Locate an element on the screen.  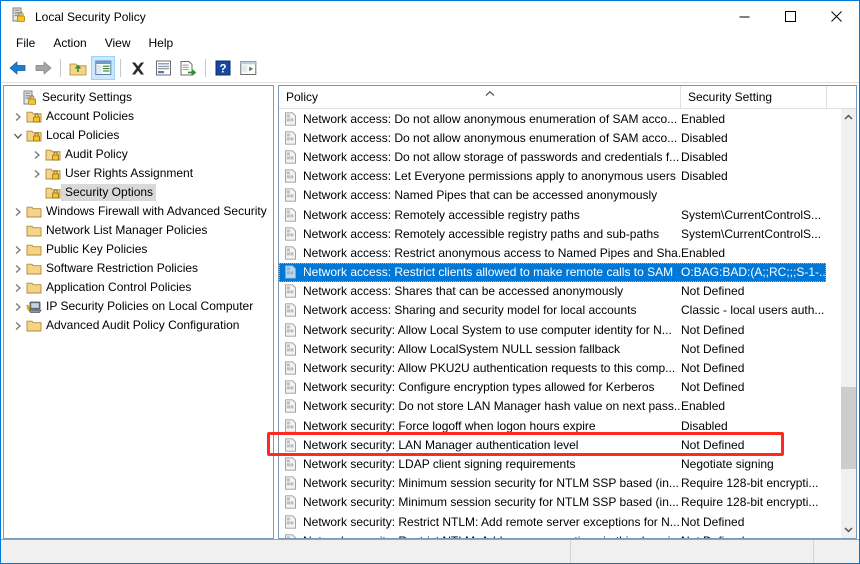
scrollbar-thumb is located at coordinates (848, 428).